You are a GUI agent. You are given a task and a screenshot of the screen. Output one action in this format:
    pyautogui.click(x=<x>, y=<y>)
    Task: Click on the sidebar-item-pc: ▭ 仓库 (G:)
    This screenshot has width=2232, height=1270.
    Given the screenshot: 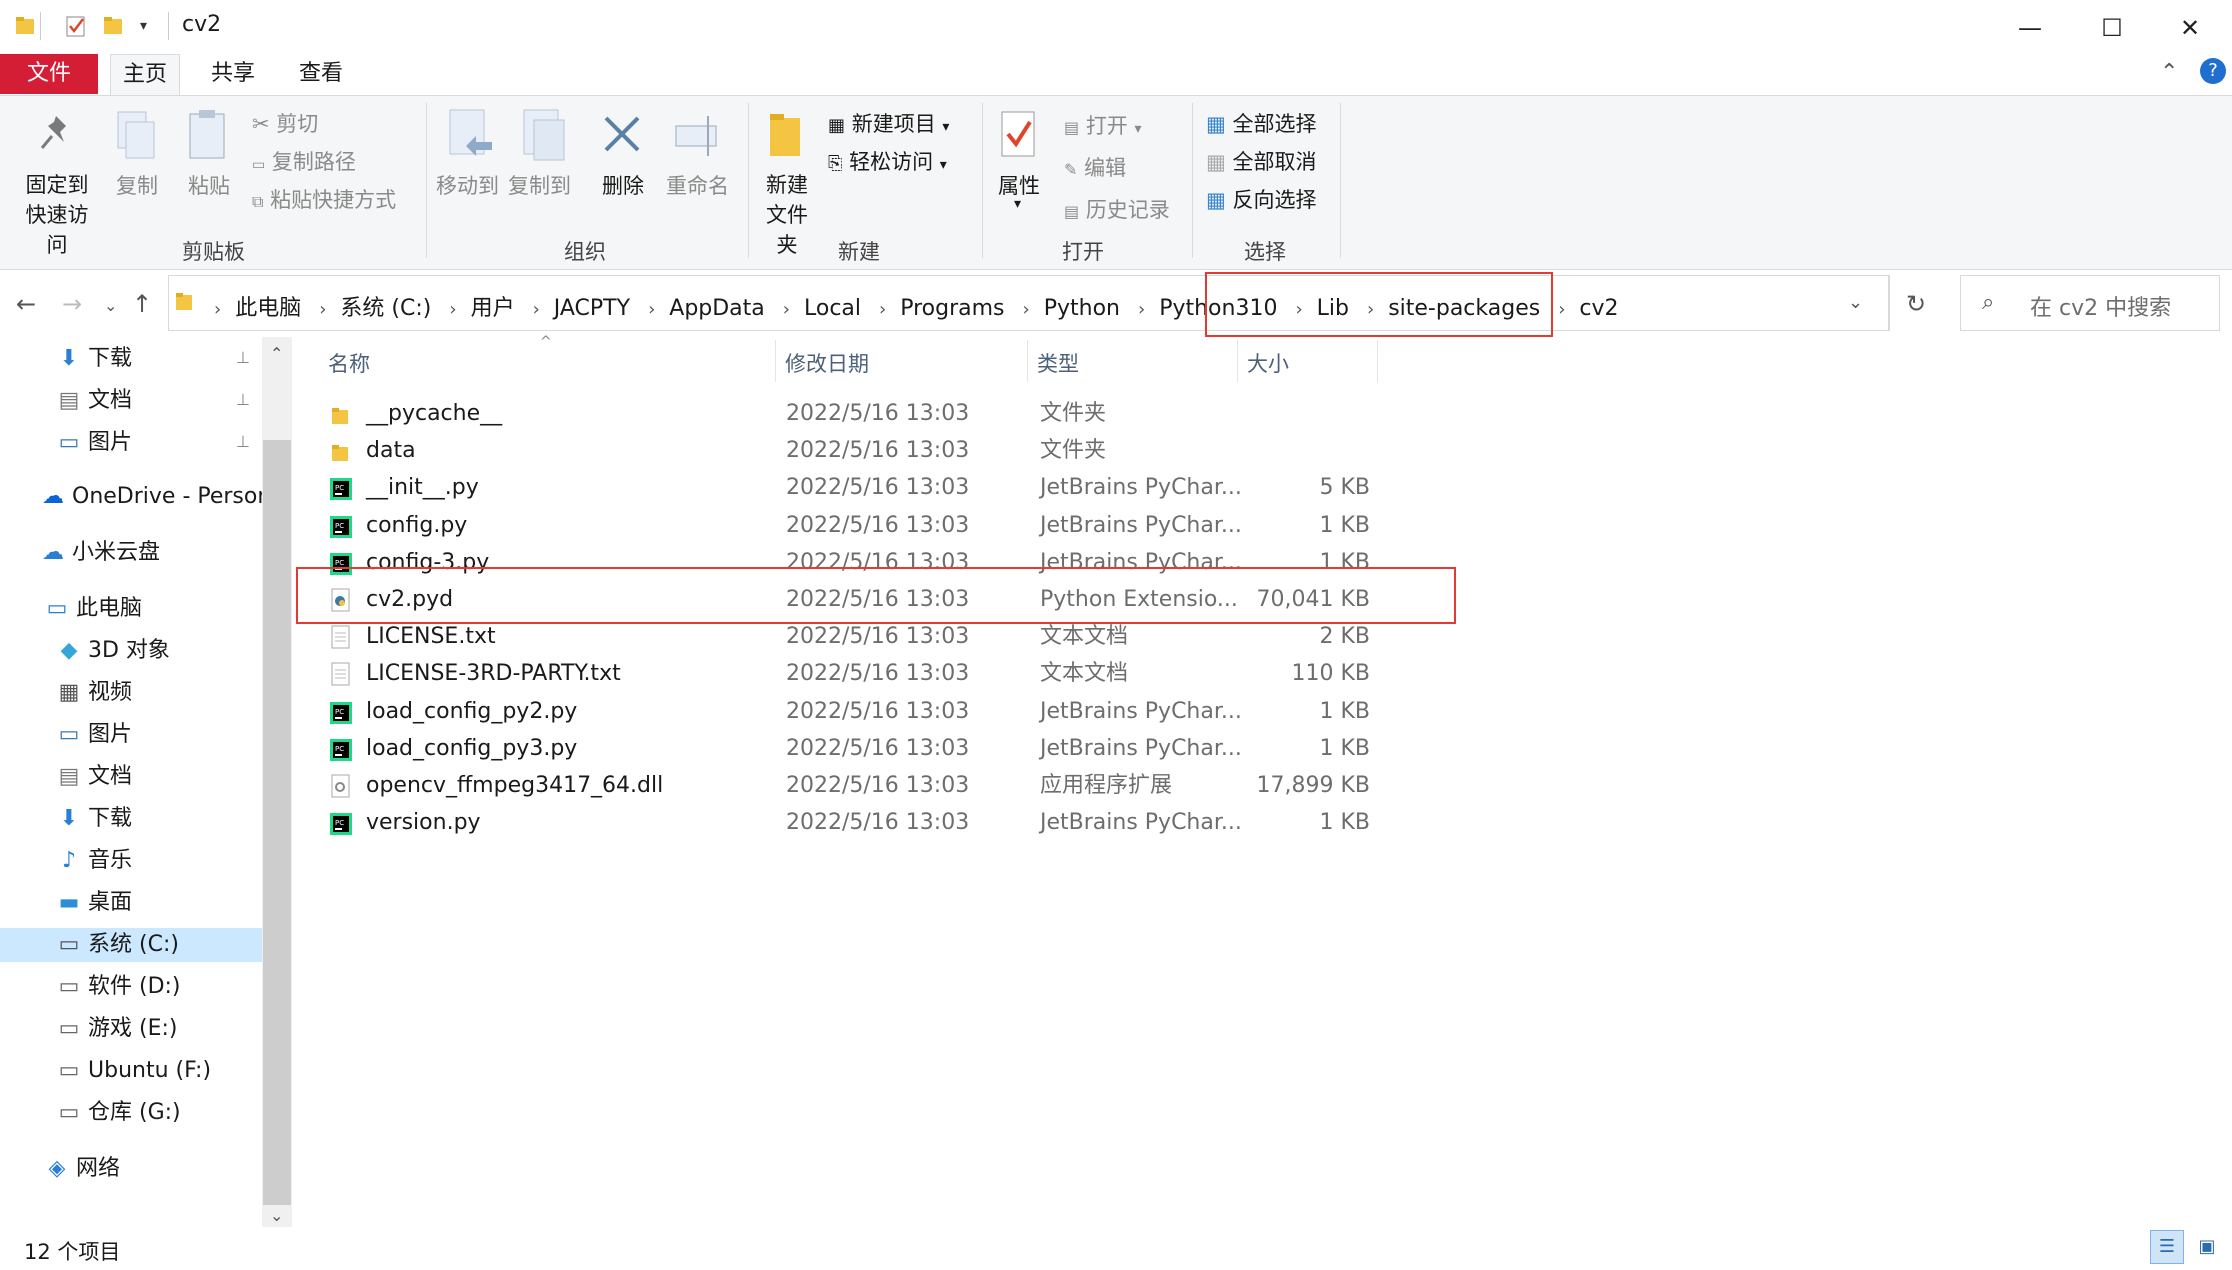 What is the action you would take?
    pyautogui.click(x=118, y=1113)
    